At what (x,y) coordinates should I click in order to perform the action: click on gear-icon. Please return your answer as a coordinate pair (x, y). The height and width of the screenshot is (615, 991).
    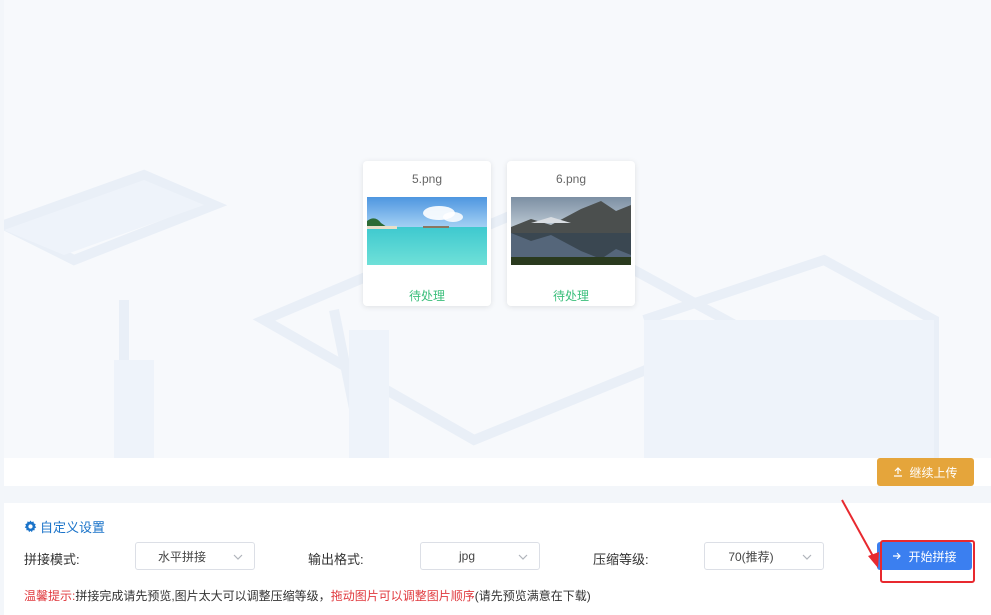
    Looking at the image, I should click on (30, 526).